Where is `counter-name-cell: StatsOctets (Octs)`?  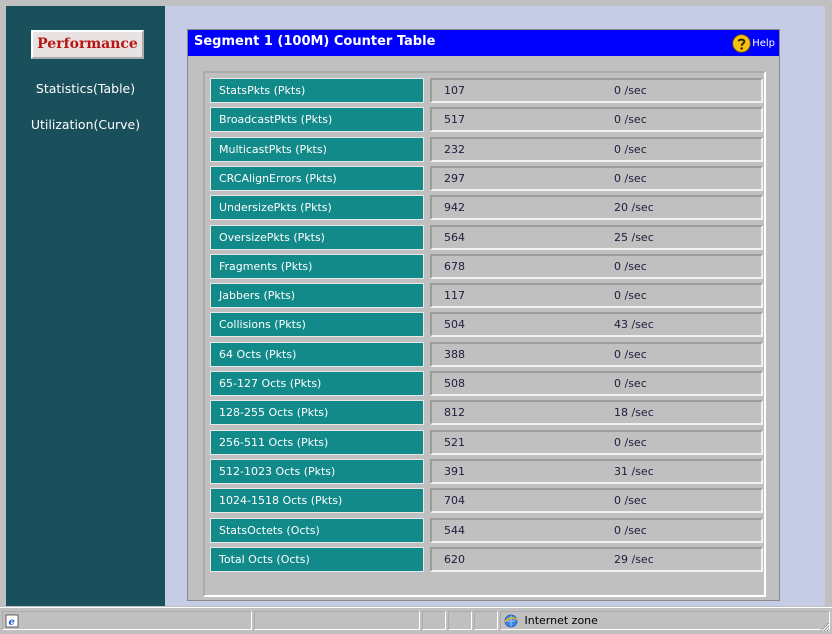
counter-name-cell: StatsOctets (Octs) is located at coordinates (317, 530).